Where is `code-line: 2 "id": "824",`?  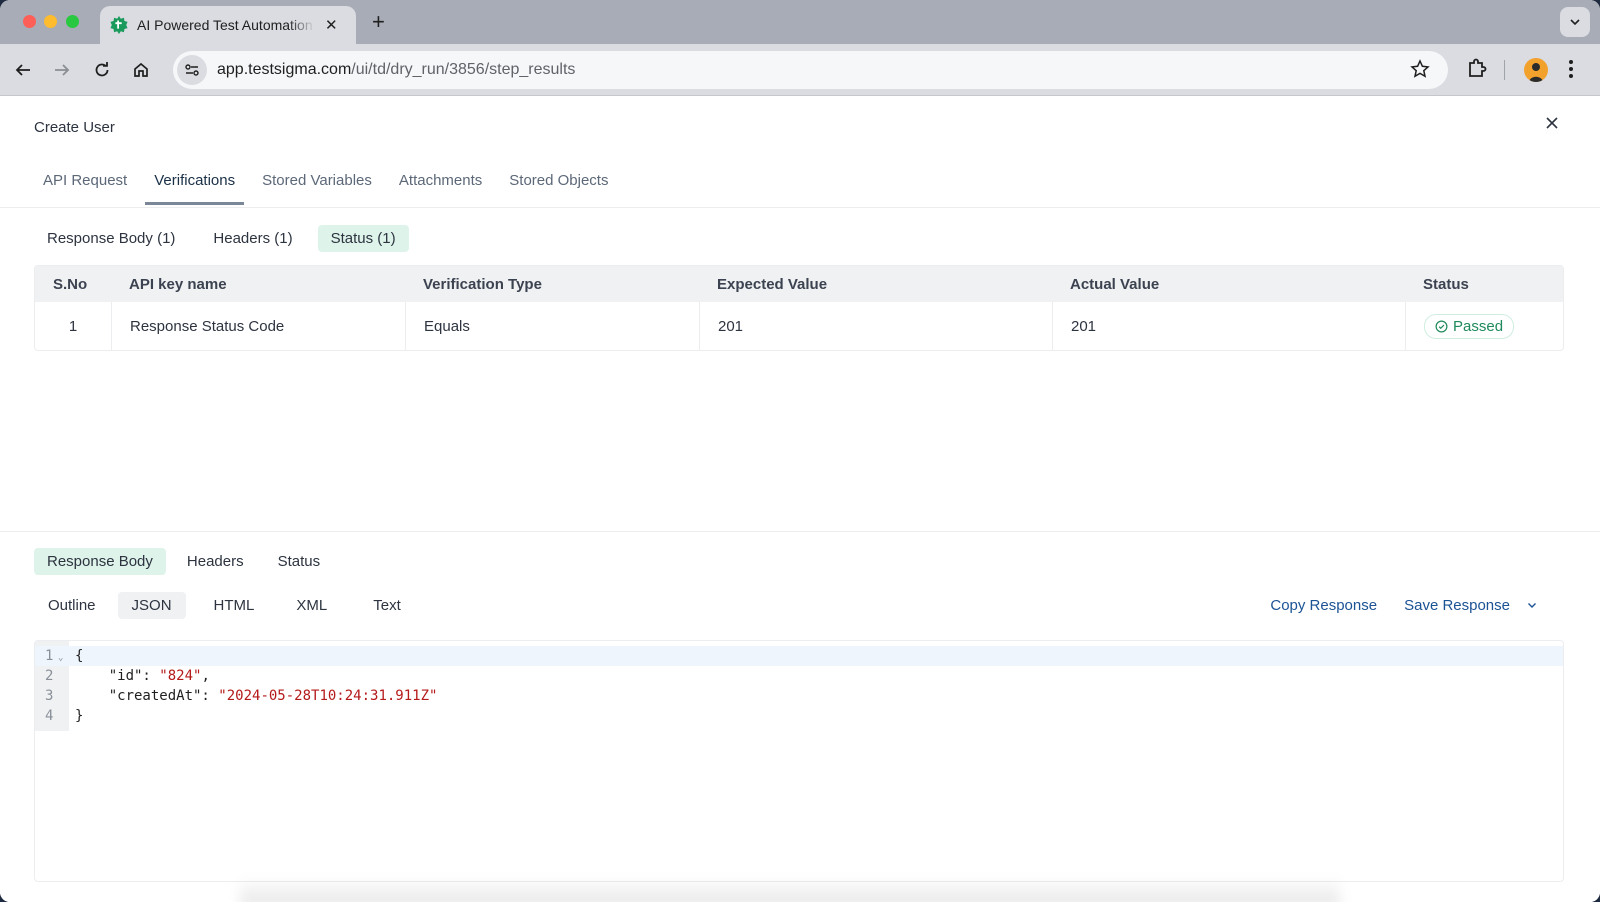
code-line: 2 "id": "824", is located at coordinates (799, 676).